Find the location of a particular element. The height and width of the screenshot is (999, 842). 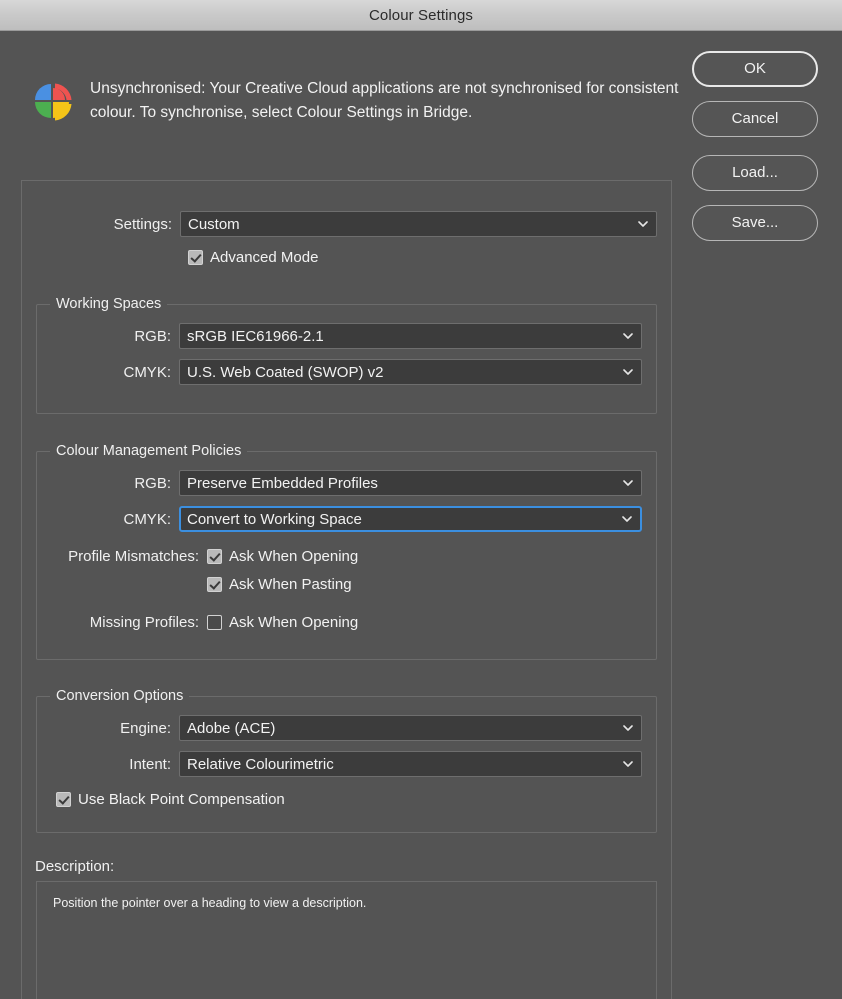

ok-button: OK is located at coordinates (755, 69).